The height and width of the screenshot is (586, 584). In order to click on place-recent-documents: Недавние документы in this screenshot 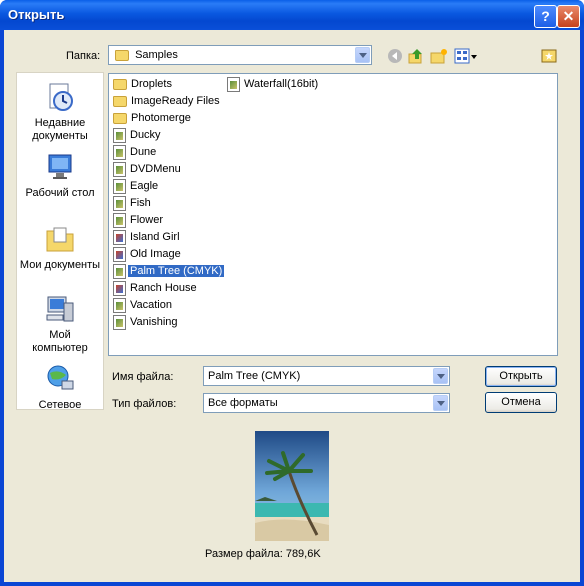, I will do `click(60, 112)`.